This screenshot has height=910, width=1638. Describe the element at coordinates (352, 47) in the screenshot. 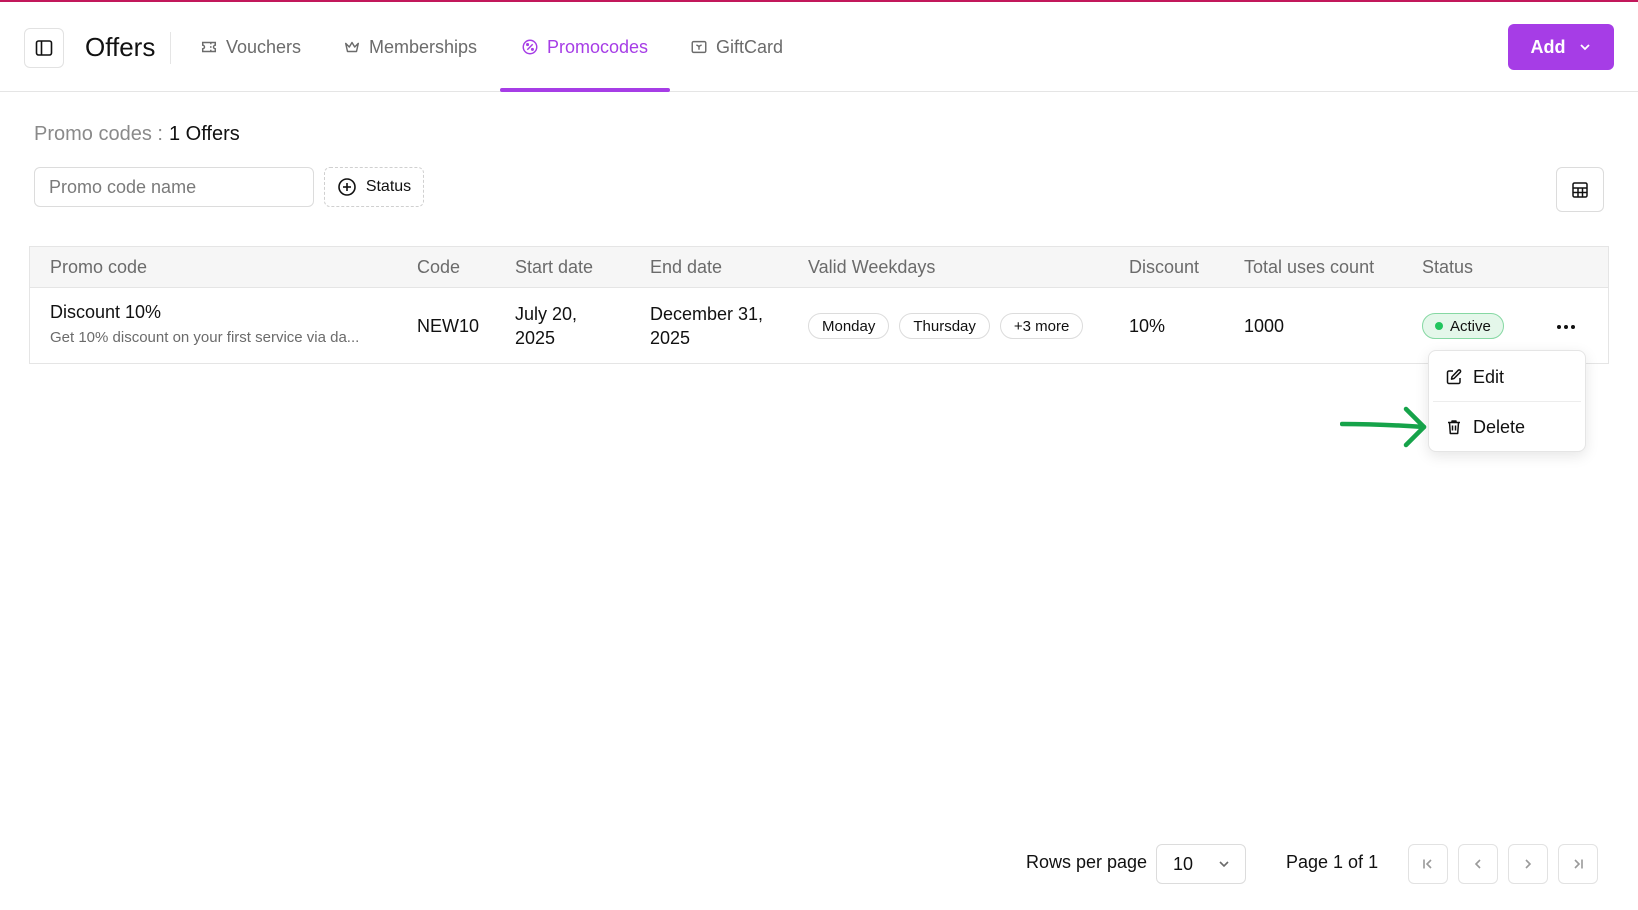

I see `crown-icon` at that location.